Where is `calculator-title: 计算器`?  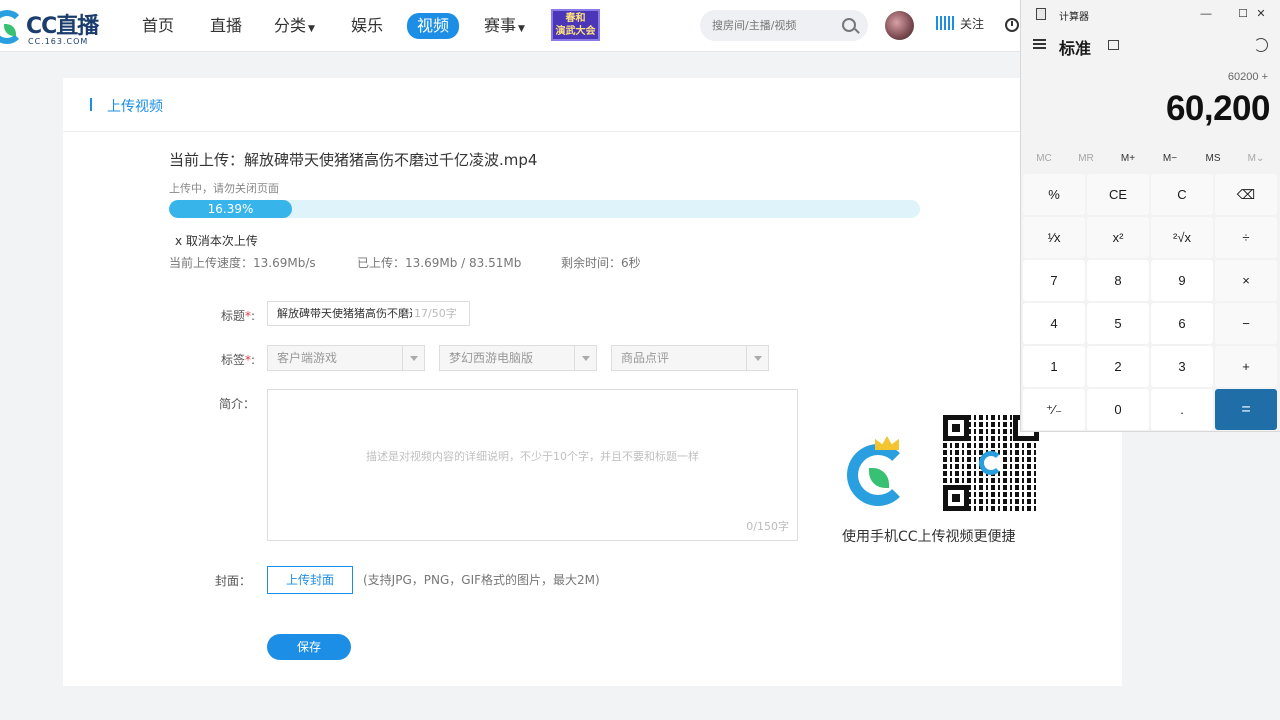 calculator-title: 计算器 is located at coordinates (1074, 17).